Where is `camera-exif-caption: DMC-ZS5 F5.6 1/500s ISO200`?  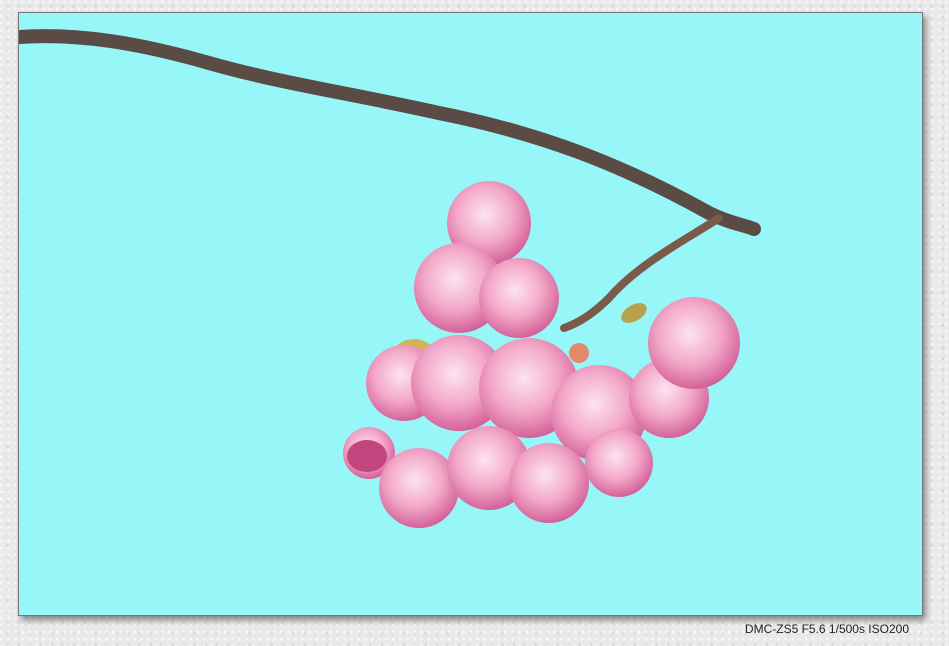 camera-exif-caption: DMC-ZS5 F5.6 1/500s ISO200 is located at coordinates (826, 629).